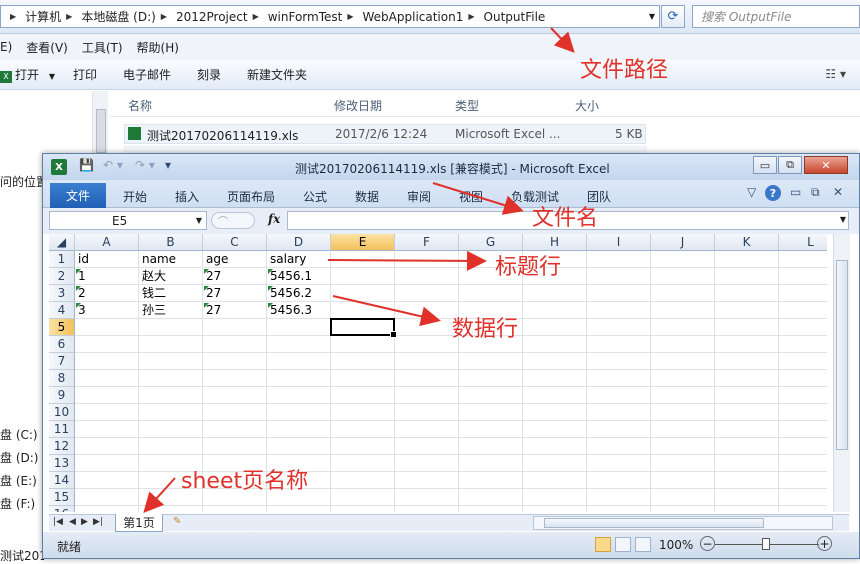  Describe the element at coordinates (363, 328) in the screenshot. I see `selected-cell-e5` at that location.